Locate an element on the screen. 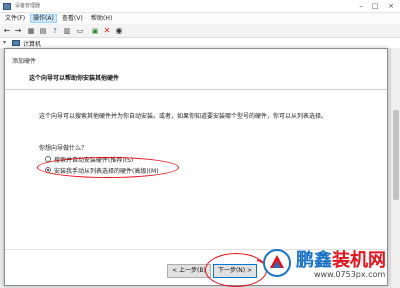 This screenshot has height=288, width=400. window-titlebar: 设备管理器 – □ × is located at coordinates (200, 6).